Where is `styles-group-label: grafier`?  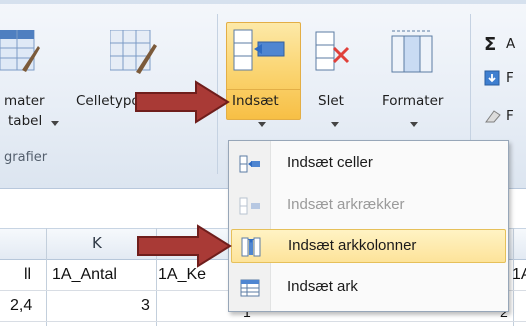 styles-group-label: grafier is located at coordinates (26, 157).